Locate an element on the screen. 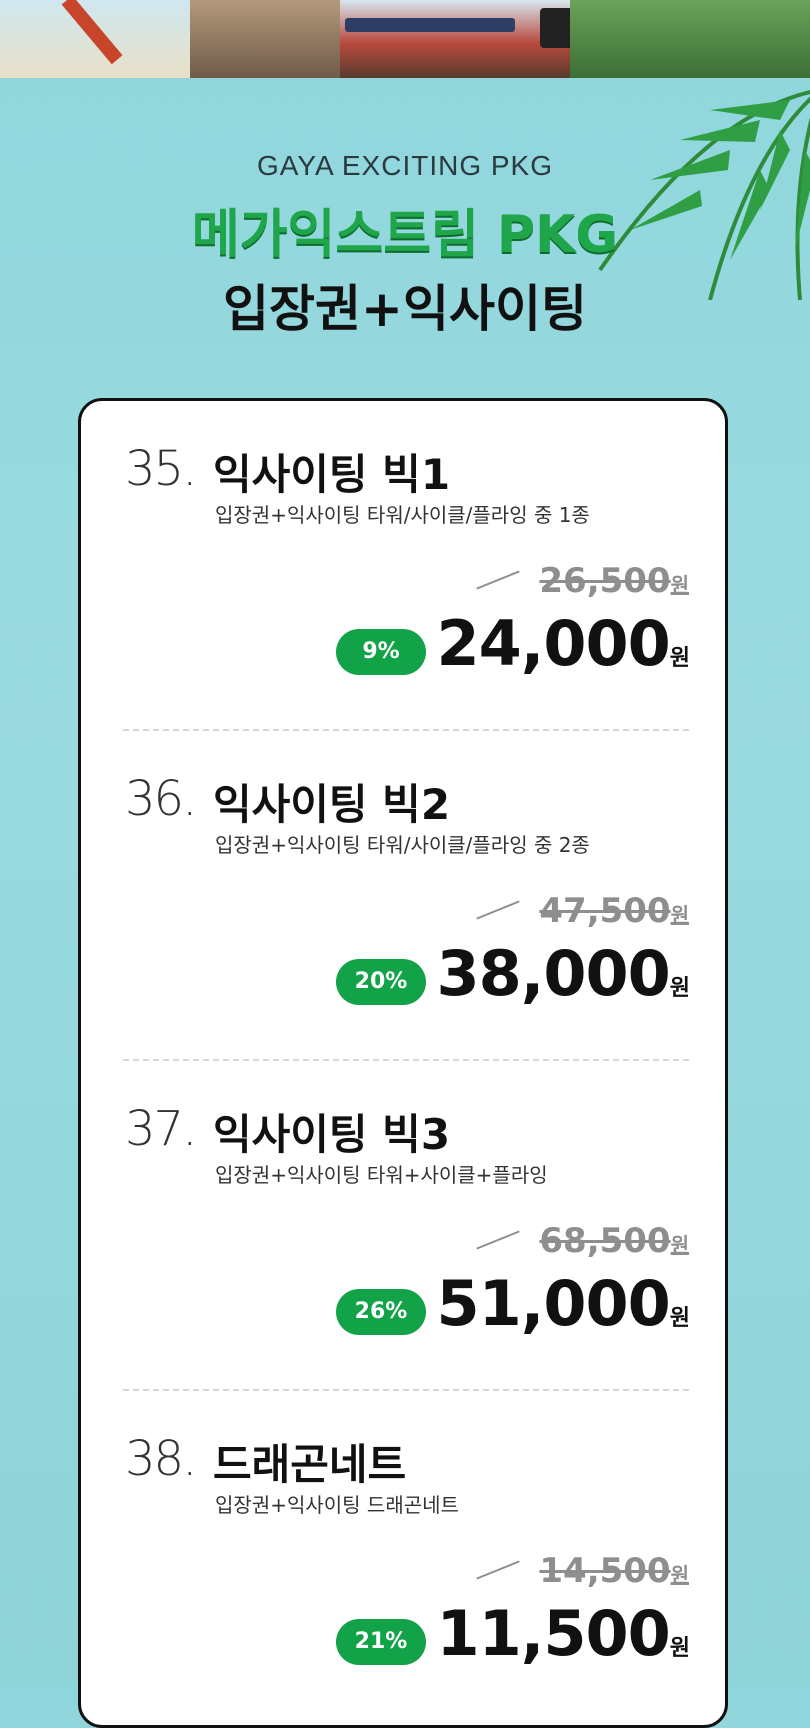 The image size is (810, 1728). item-number: 38. is located at coordinates (161, 1459).